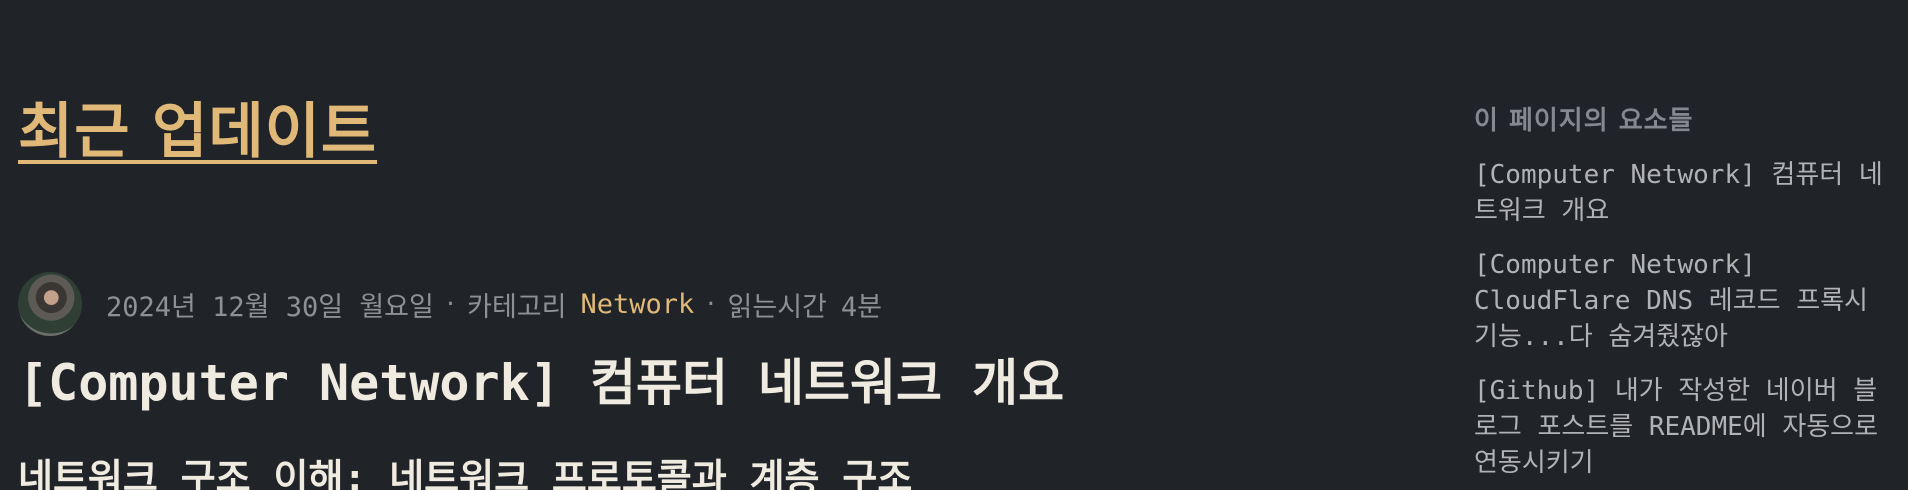 Image resolution: width=1908 pixels, height=490 pixels. What do you see at coordinates (1584, 121) in the screenshot?
I see `toc-heading: 이 페이지의 요소들` at bounding box center [1584, 121].